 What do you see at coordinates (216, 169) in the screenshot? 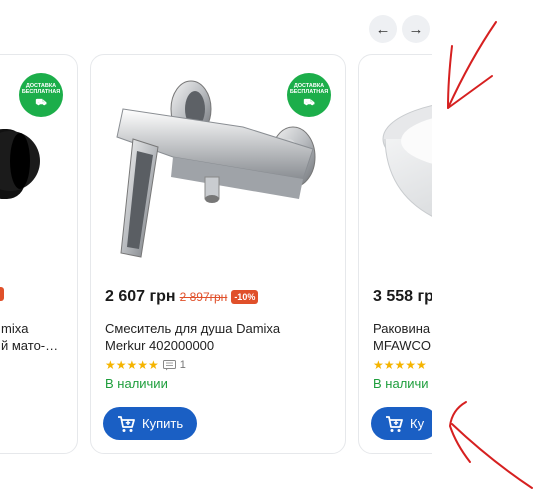
I see `chrome-shower-mixer-image` at bounding box center [216, 169].